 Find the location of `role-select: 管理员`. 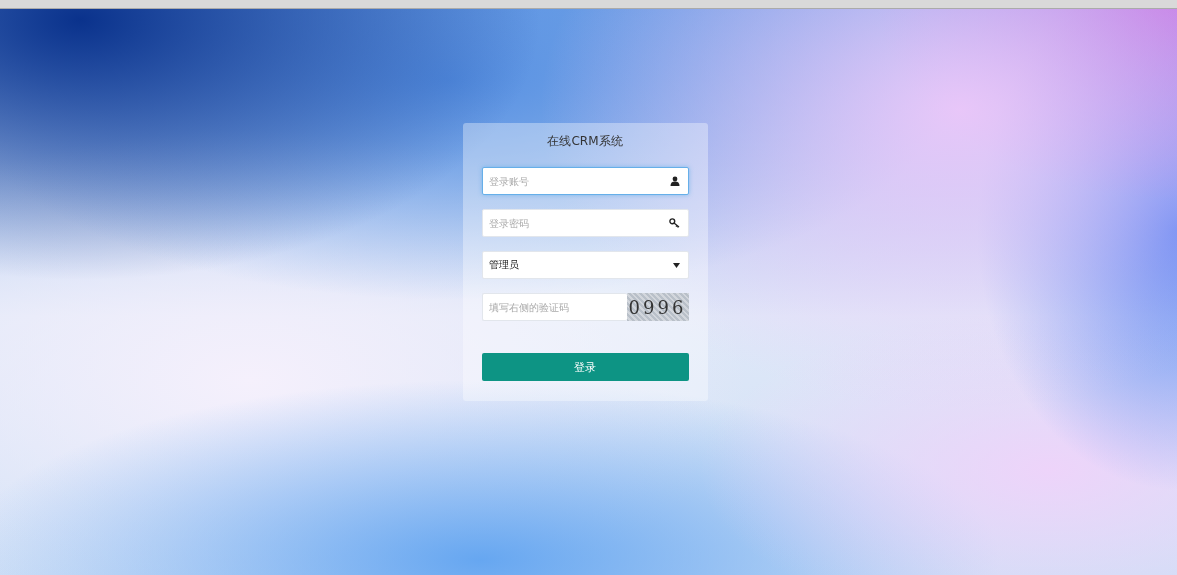

role-select: 管理员 is located at coordinates (585, 265).